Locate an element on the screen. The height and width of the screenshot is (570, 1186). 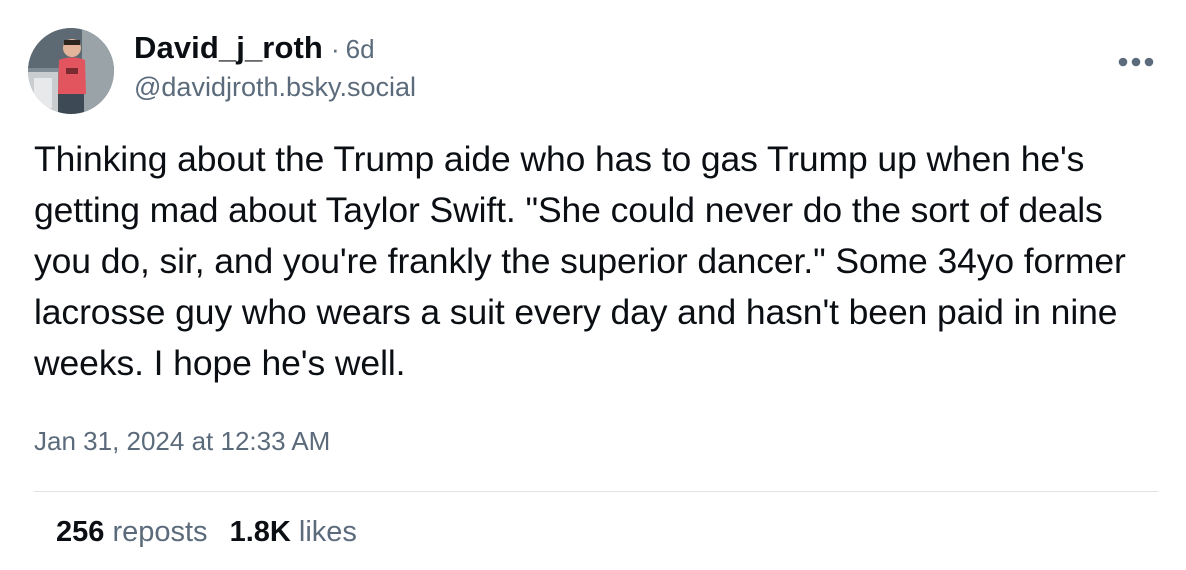
post-stats: 256 reposts 1.8K likes is located at coordinates (206, 532).